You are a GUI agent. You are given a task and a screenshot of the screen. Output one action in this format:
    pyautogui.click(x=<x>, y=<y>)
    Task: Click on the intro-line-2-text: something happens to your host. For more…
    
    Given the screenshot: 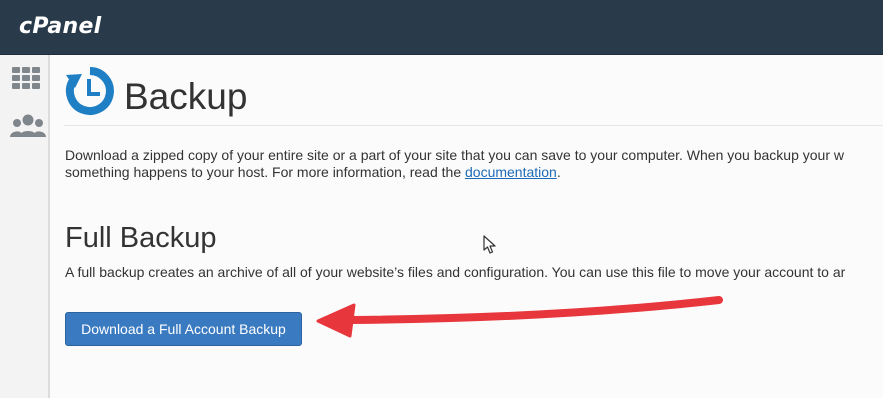 What is the action you would take?
    pyautogui.click(x=265, y=172)
    